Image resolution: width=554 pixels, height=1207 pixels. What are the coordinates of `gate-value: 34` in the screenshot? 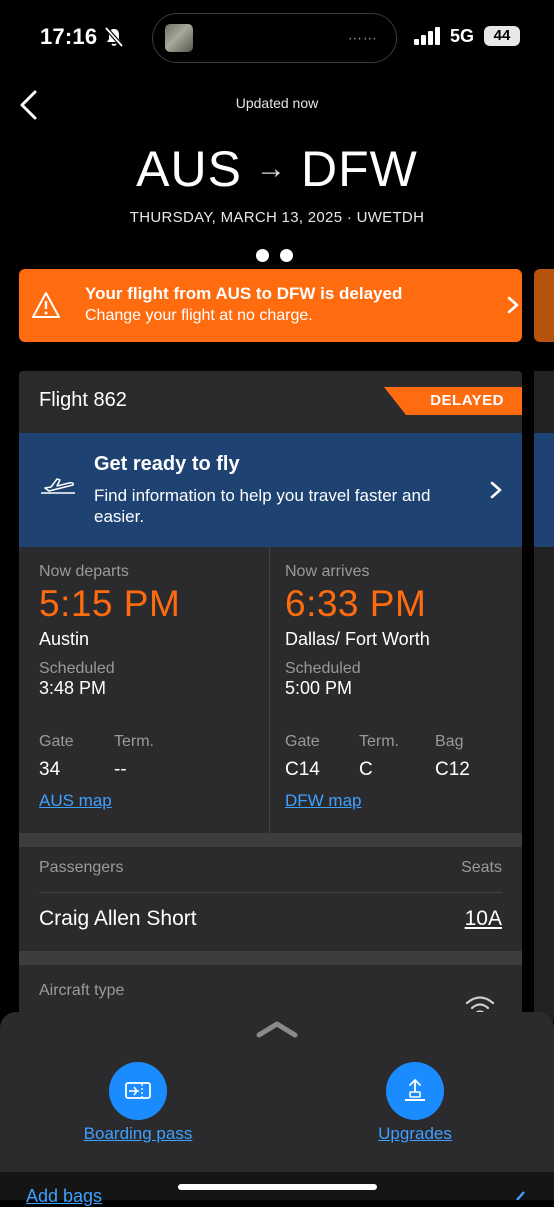 It's located at (50, 769).